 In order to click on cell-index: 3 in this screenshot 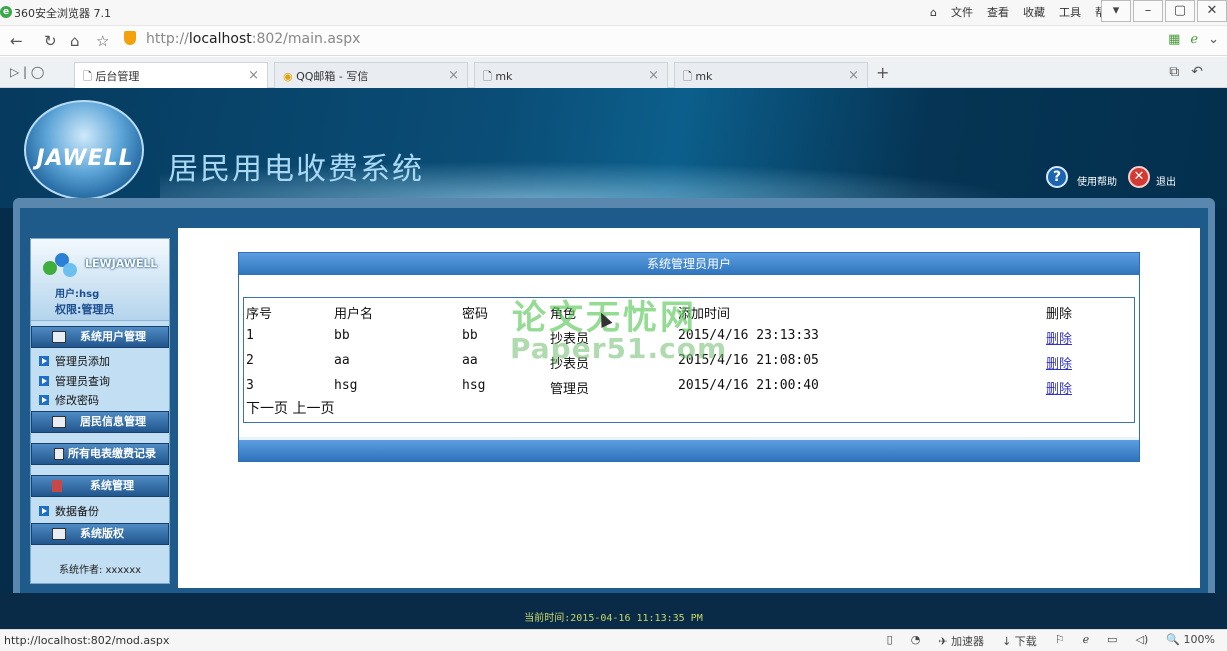, I will do `click(250, 385)`.